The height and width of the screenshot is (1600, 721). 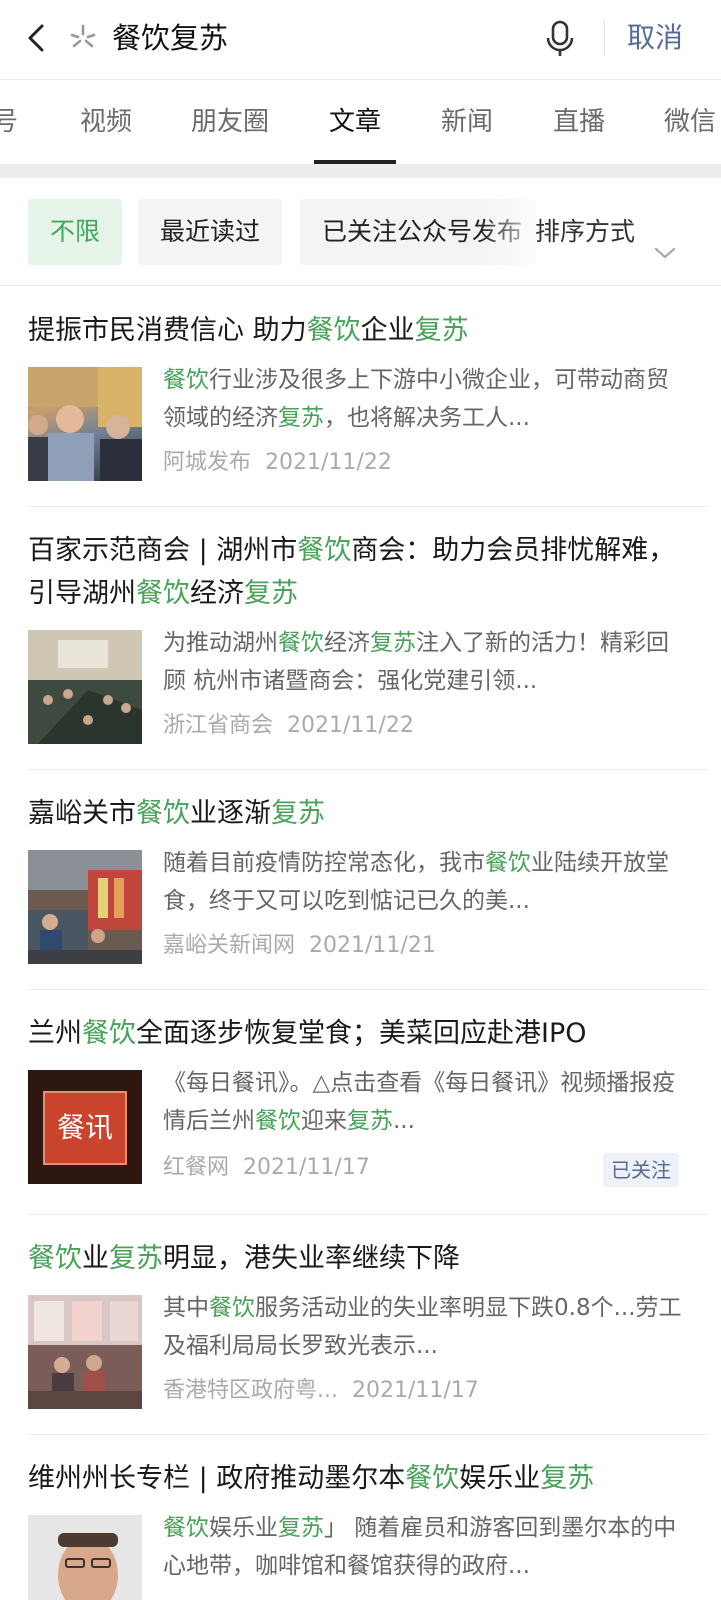 What do you see at coordinates (217, 1478) in the screenshot?
I see `text-segment: 维州州长专栏 | 政府推动墨尔本` at bounding box center [217, 1478].